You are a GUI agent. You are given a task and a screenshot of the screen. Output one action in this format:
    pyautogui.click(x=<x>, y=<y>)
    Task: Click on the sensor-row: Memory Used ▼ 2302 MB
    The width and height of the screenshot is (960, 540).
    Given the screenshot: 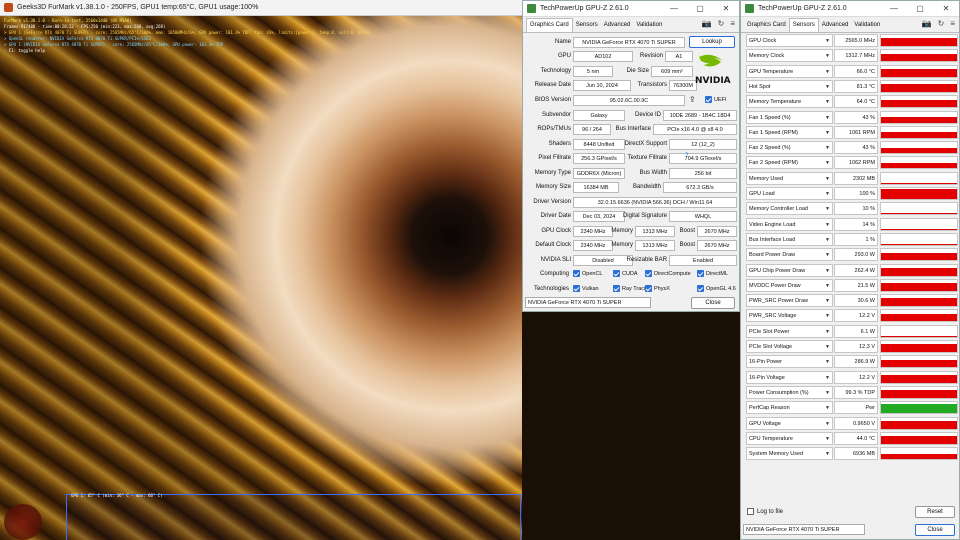 What is the action you would take?
    pyautogui.click(x=852, y=178)
    